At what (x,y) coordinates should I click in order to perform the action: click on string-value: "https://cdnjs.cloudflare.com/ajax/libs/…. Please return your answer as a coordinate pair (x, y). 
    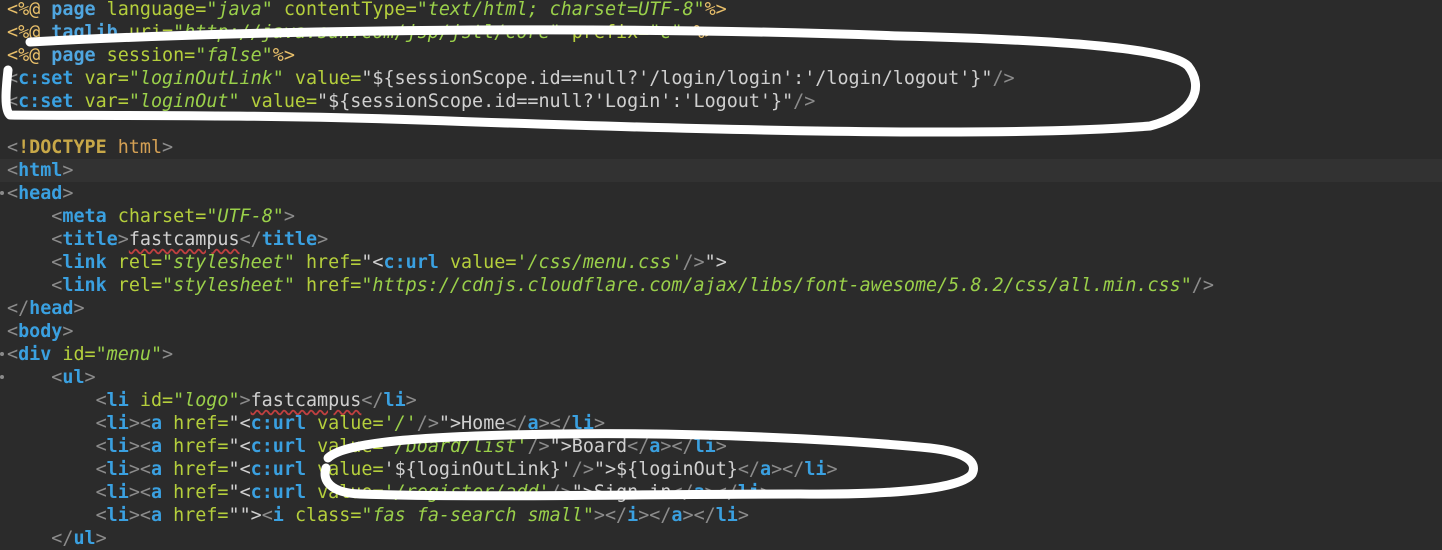
    Looking at the image, I should click on (776, 285).